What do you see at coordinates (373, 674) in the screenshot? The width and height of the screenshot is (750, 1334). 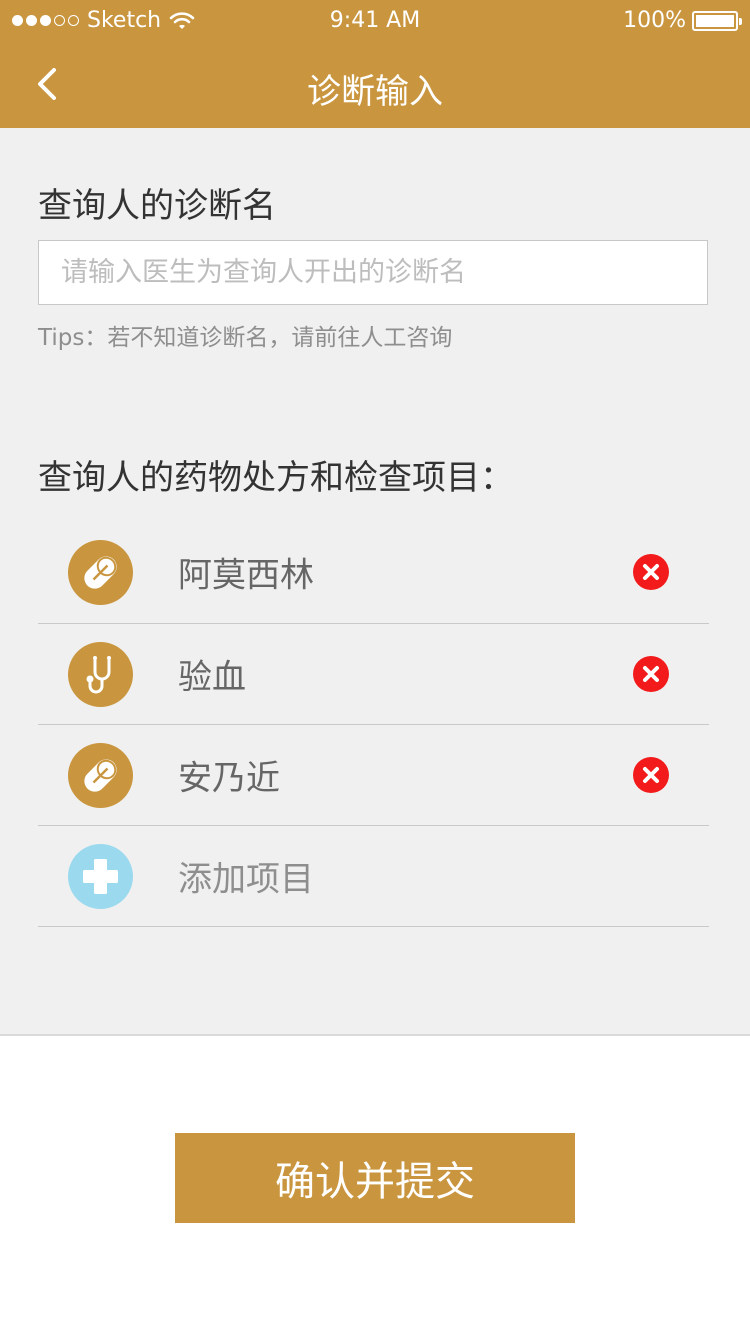 I see `list-item: 验血` at bounding box center [373, 674].